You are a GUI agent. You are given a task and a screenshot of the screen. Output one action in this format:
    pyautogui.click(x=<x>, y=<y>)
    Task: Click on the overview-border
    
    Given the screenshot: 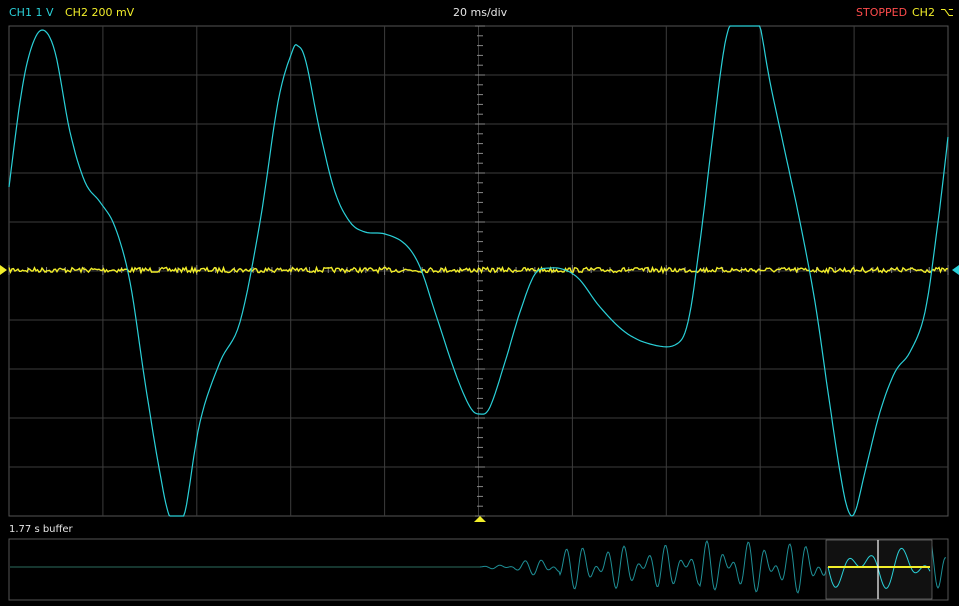 What is the action you would take?
    pyautogui.click(x=478, y=569)
    